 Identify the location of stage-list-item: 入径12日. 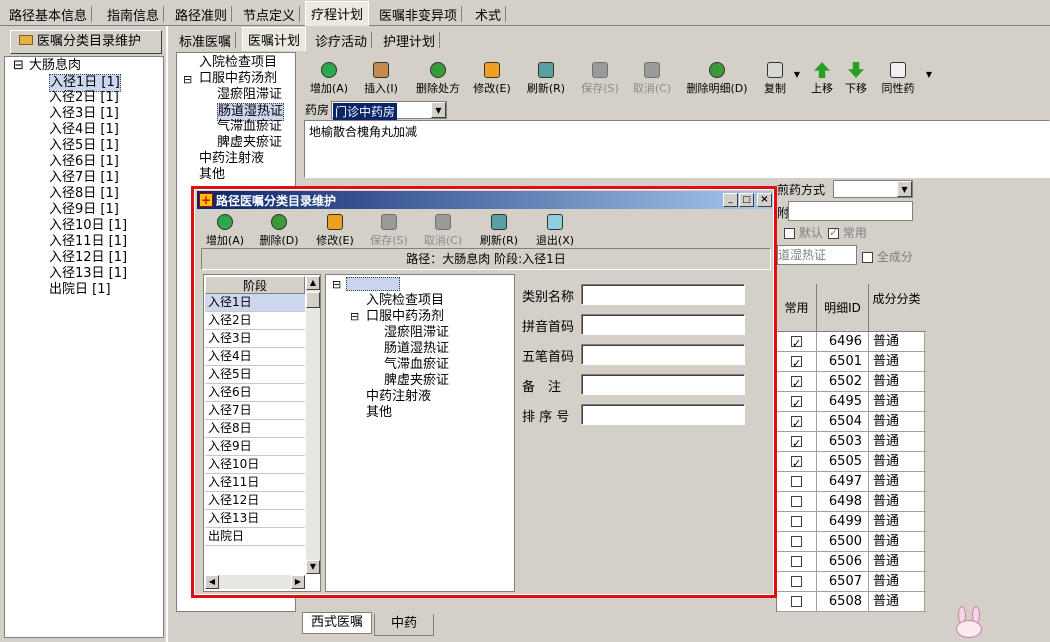
(255, 501).